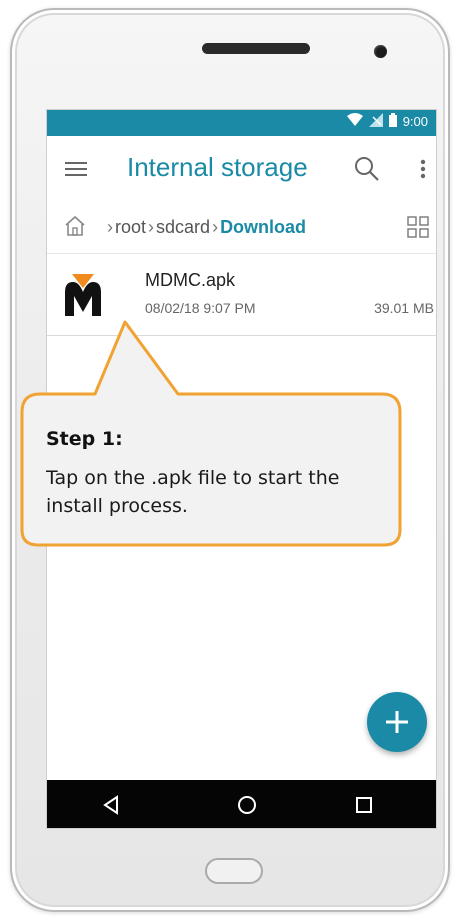 This screenshot has height=922, width=459. What do you see at coordinates (183, 227) in the screenshot?
I see `breadcrumb-item-sdcard: sdcard` at bounding box center [183, 227].